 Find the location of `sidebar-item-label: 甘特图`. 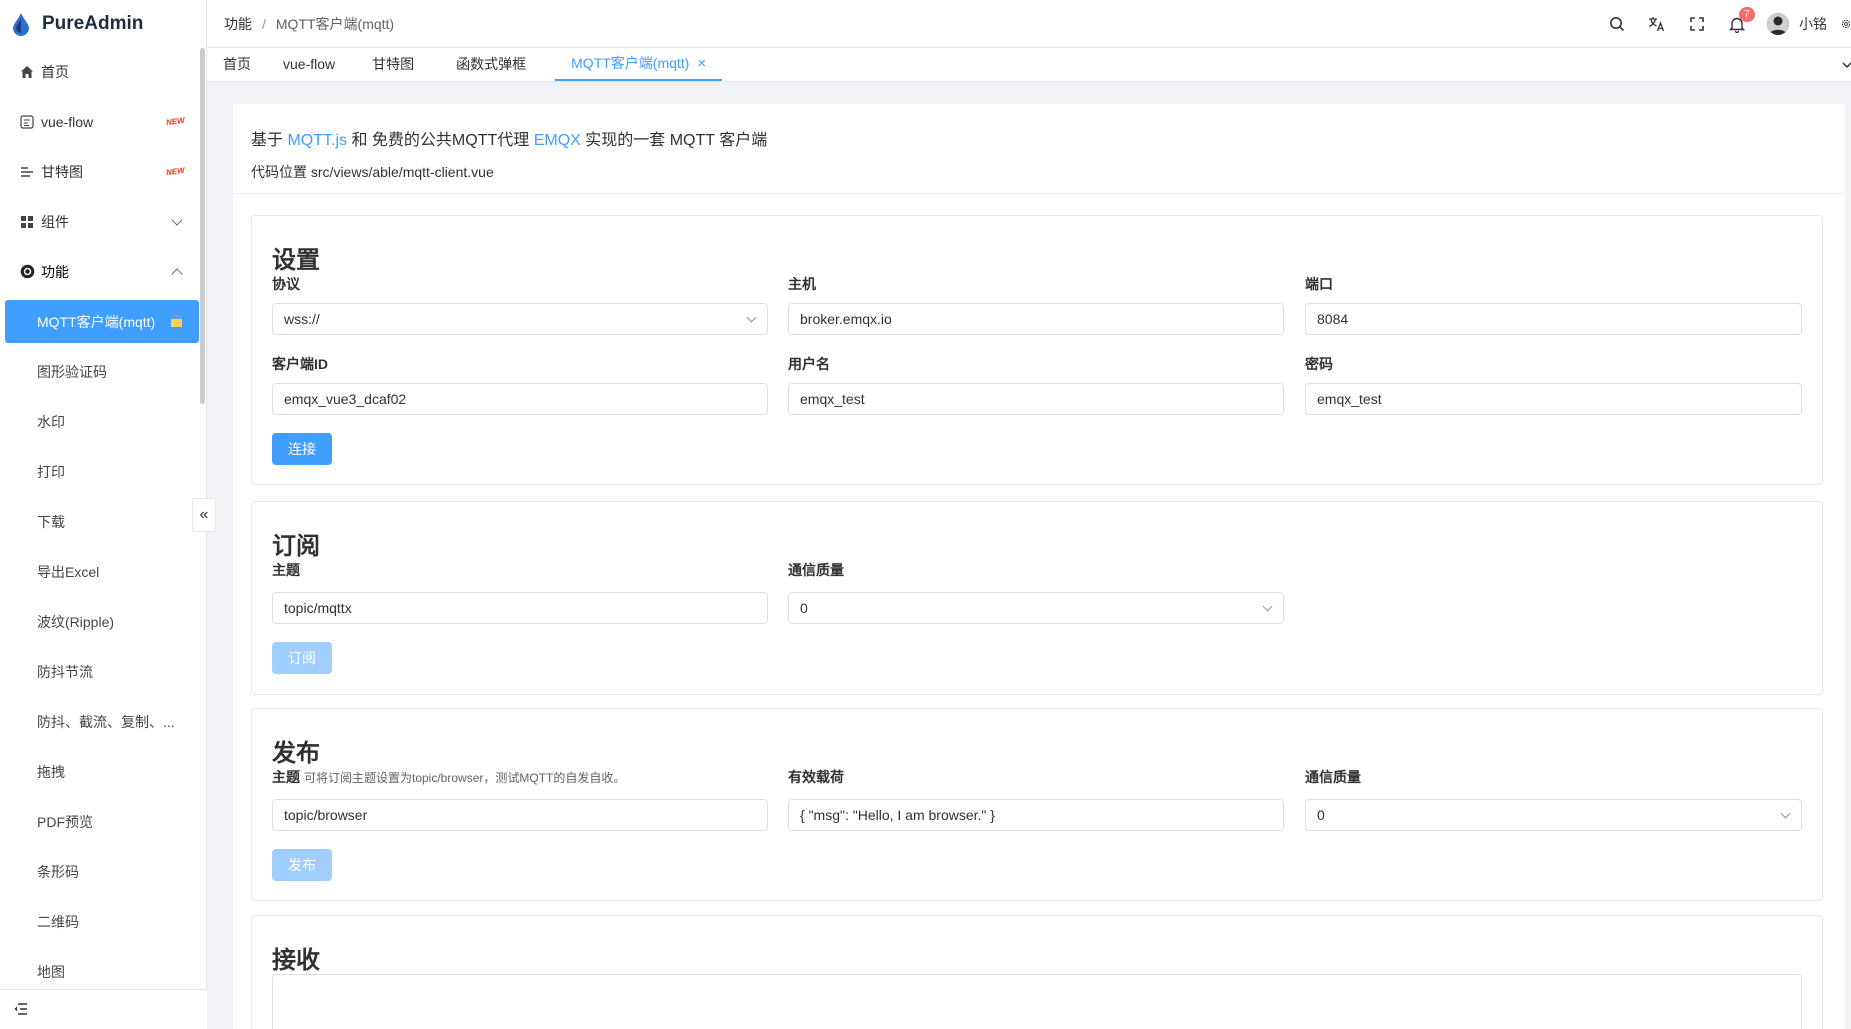

sidebar-item-label: 甘特图 is located at coordinates (62, 171).